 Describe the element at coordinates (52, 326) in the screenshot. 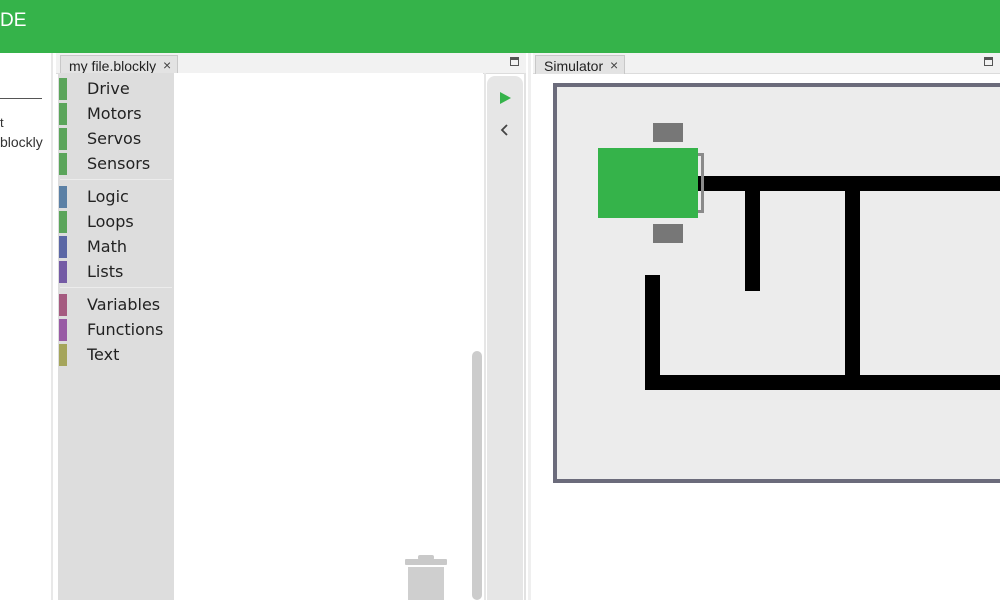

I see `panel-splitter` at that location.